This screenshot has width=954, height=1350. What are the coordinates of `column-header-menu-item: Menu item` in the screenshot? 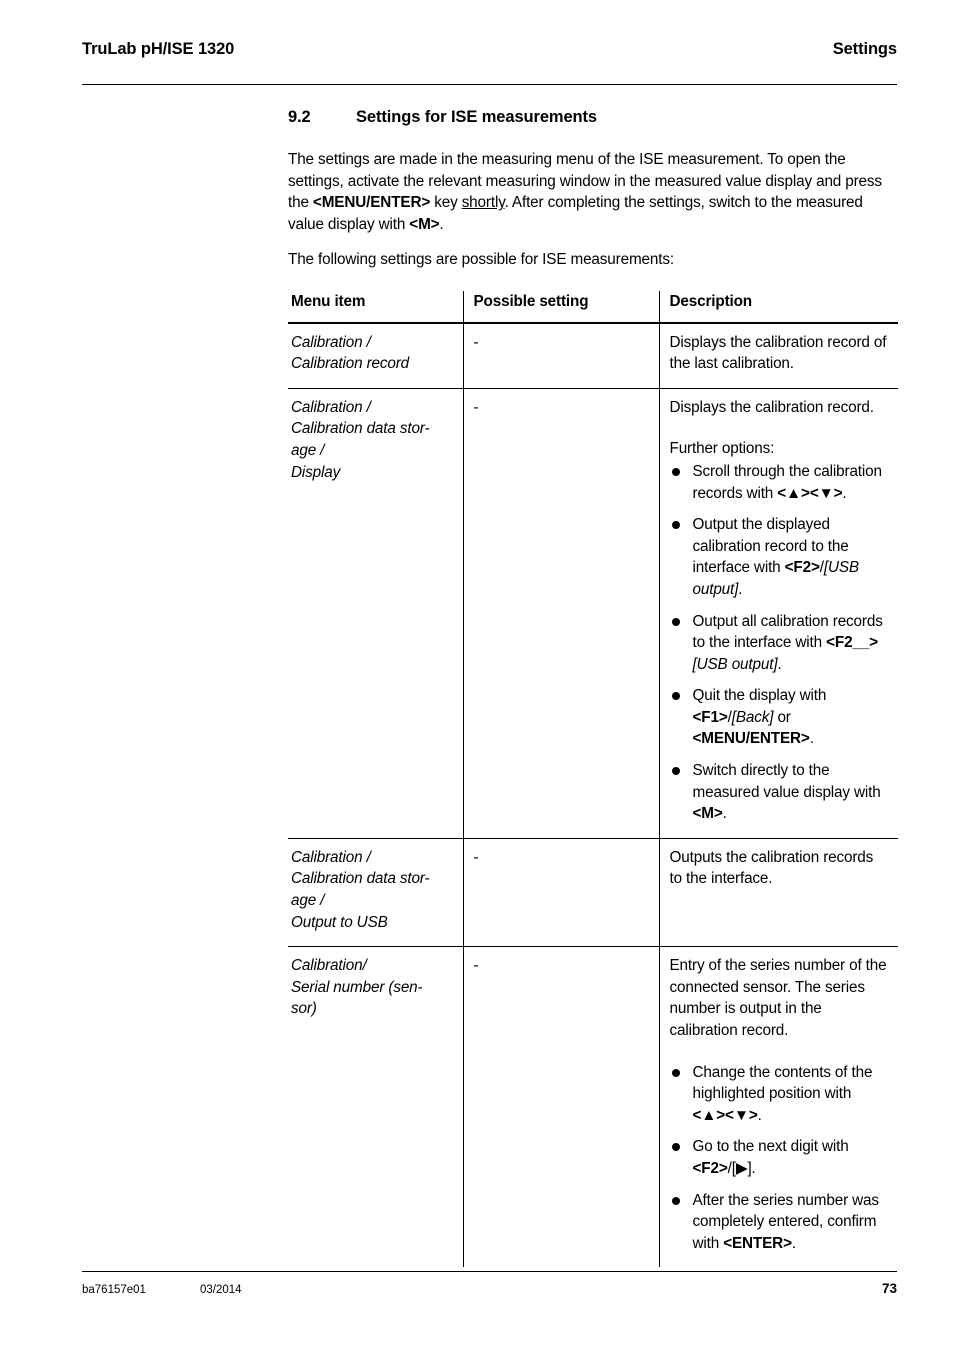 It's located at (375, 307).